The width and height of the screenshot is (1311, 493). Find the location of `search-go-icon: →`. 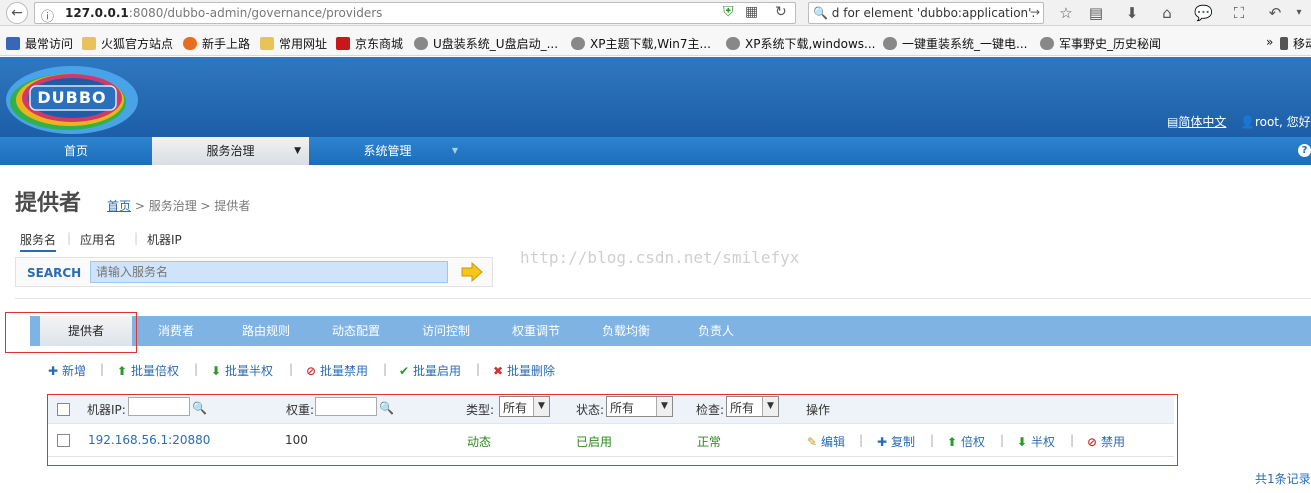

search-go-icon: → is located at coordinates (1035, 12).